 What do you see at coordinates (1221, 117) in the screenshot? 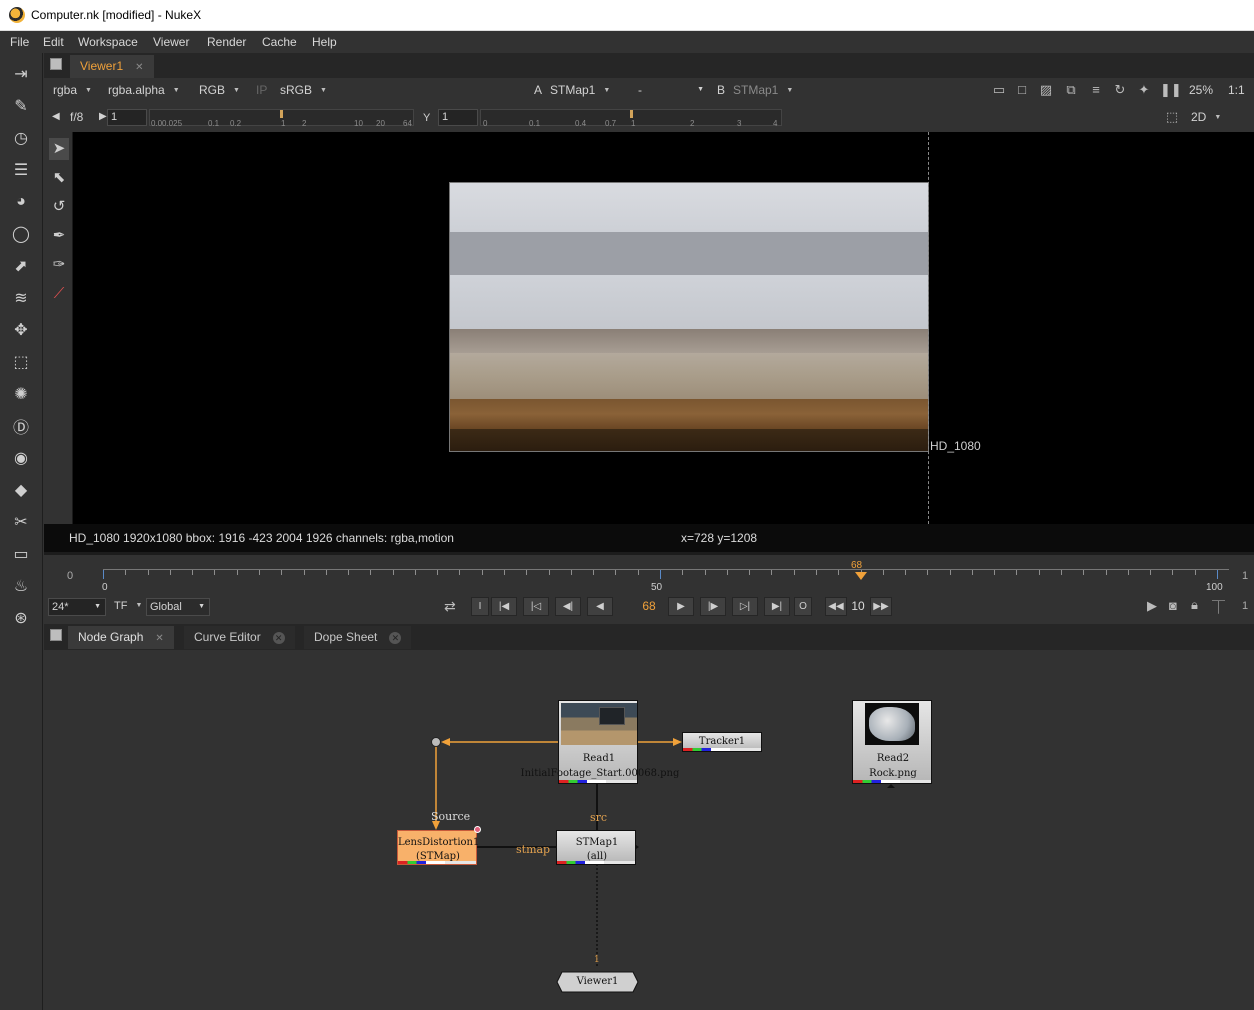
I see `view-mode-dropdown: 2D` at bounding box center [1221, 117].